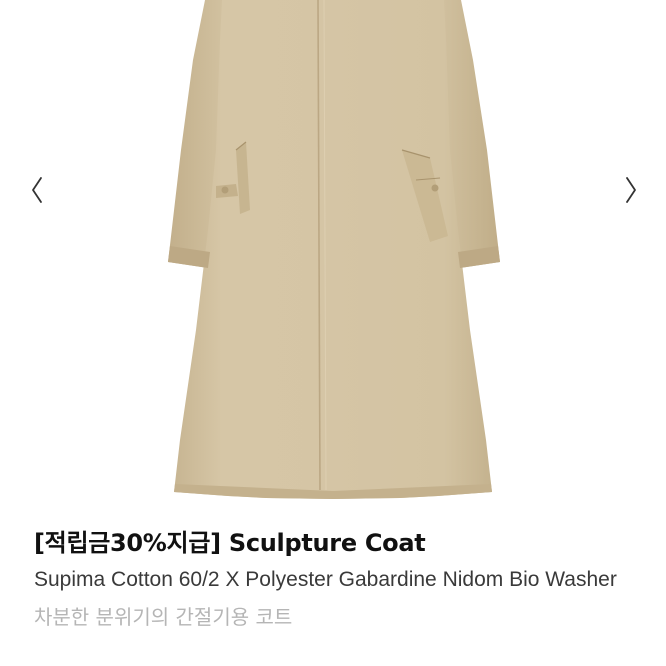  What do you see at coordinates (163, 617) in the screenshot?
I see `product-subtitle: 차분한 분위기의 간절기용 코트` at bounding box center [163, 617].